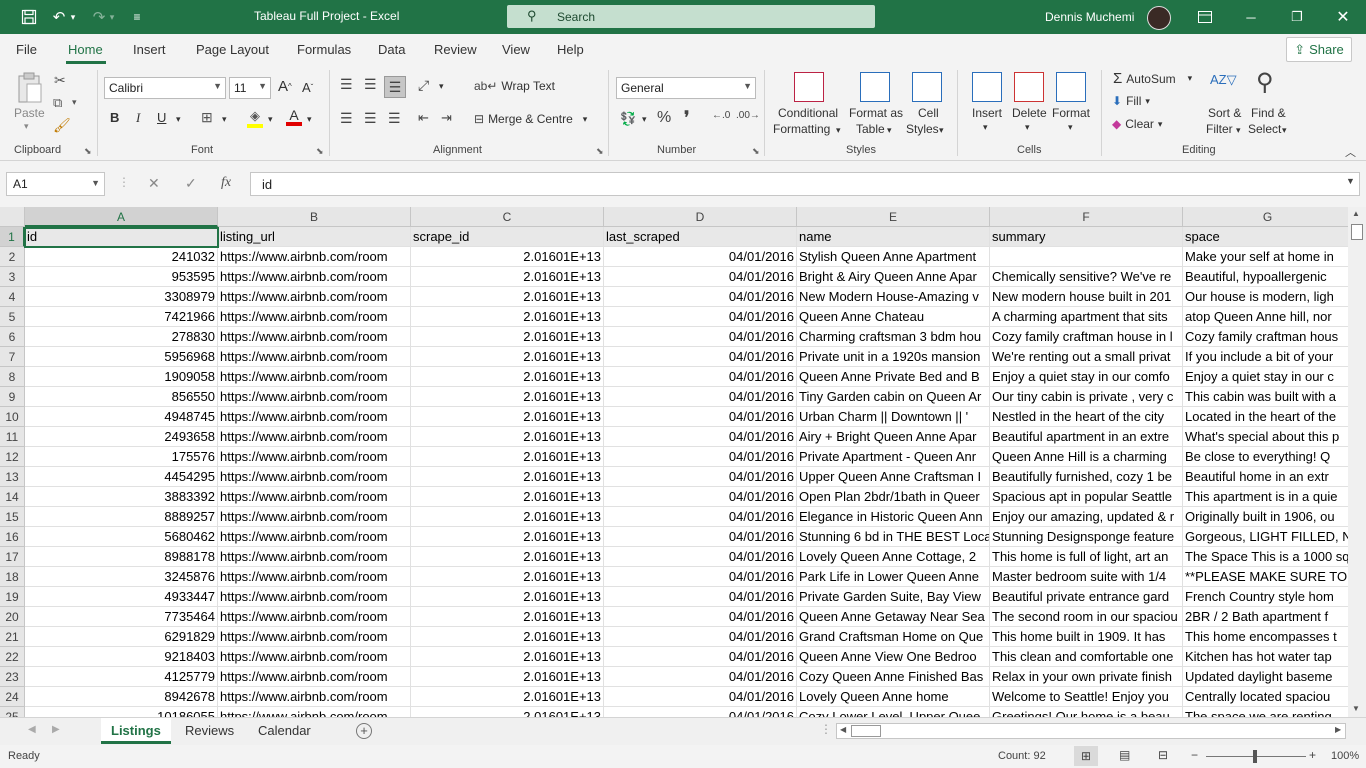 This screenshot has height=768, width=1366. What do you see at coordinates (530, 119) in the screenshot?
I see `merge-centre-button: ⊟ Merge & Centre ▾` at bounding box center [530, 119].